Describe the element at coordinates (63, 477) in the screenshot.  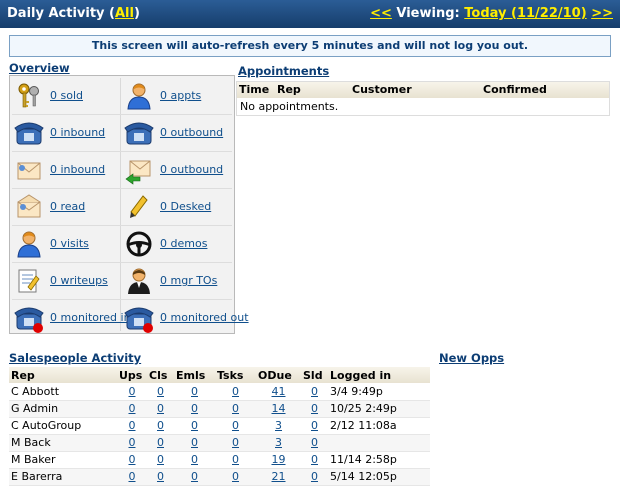
I see `rep-name: E Barerra` at that location.